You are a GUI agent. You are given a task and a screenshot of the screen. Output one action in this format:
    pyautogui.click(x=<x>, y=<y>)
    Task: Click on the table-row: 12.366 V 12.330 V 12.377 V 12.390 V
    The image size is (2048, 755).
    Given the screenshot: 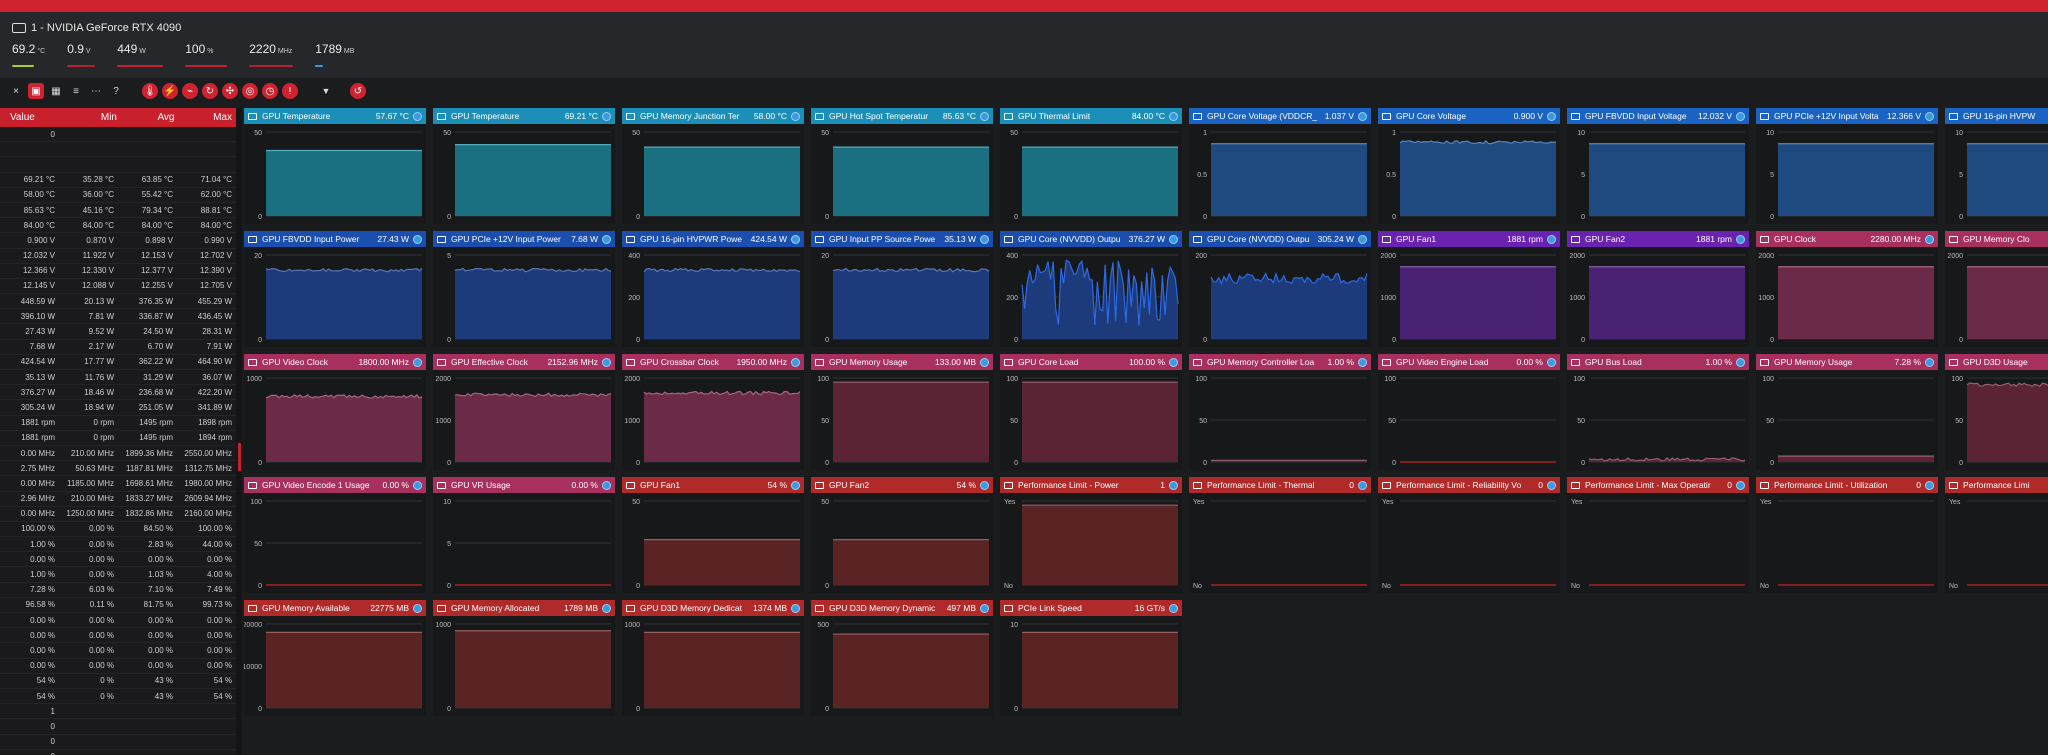 What is the action you would take?
    pyautogui.click(x=118, y=271)
    